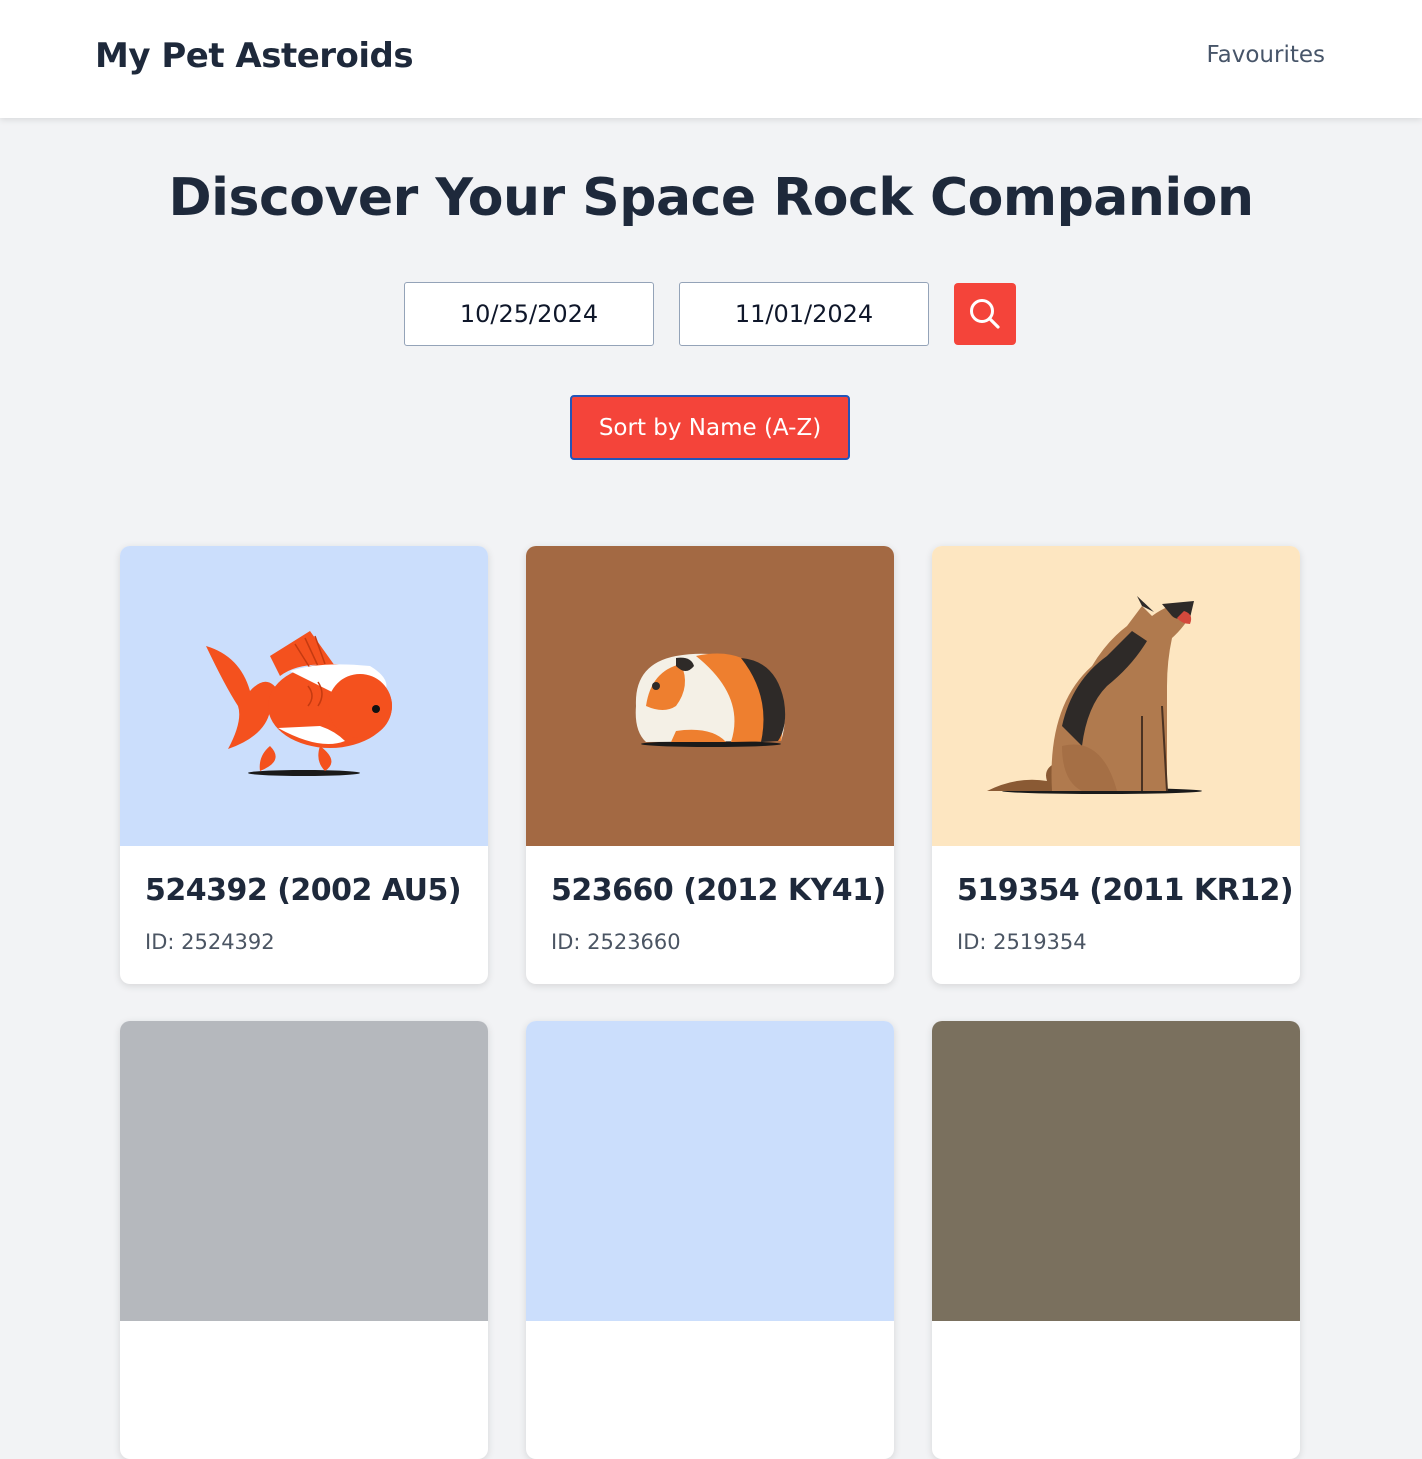 This screenshot has height=1459, width=1422. I want to click on card-id: ID: 2523660, so click(616, 942).